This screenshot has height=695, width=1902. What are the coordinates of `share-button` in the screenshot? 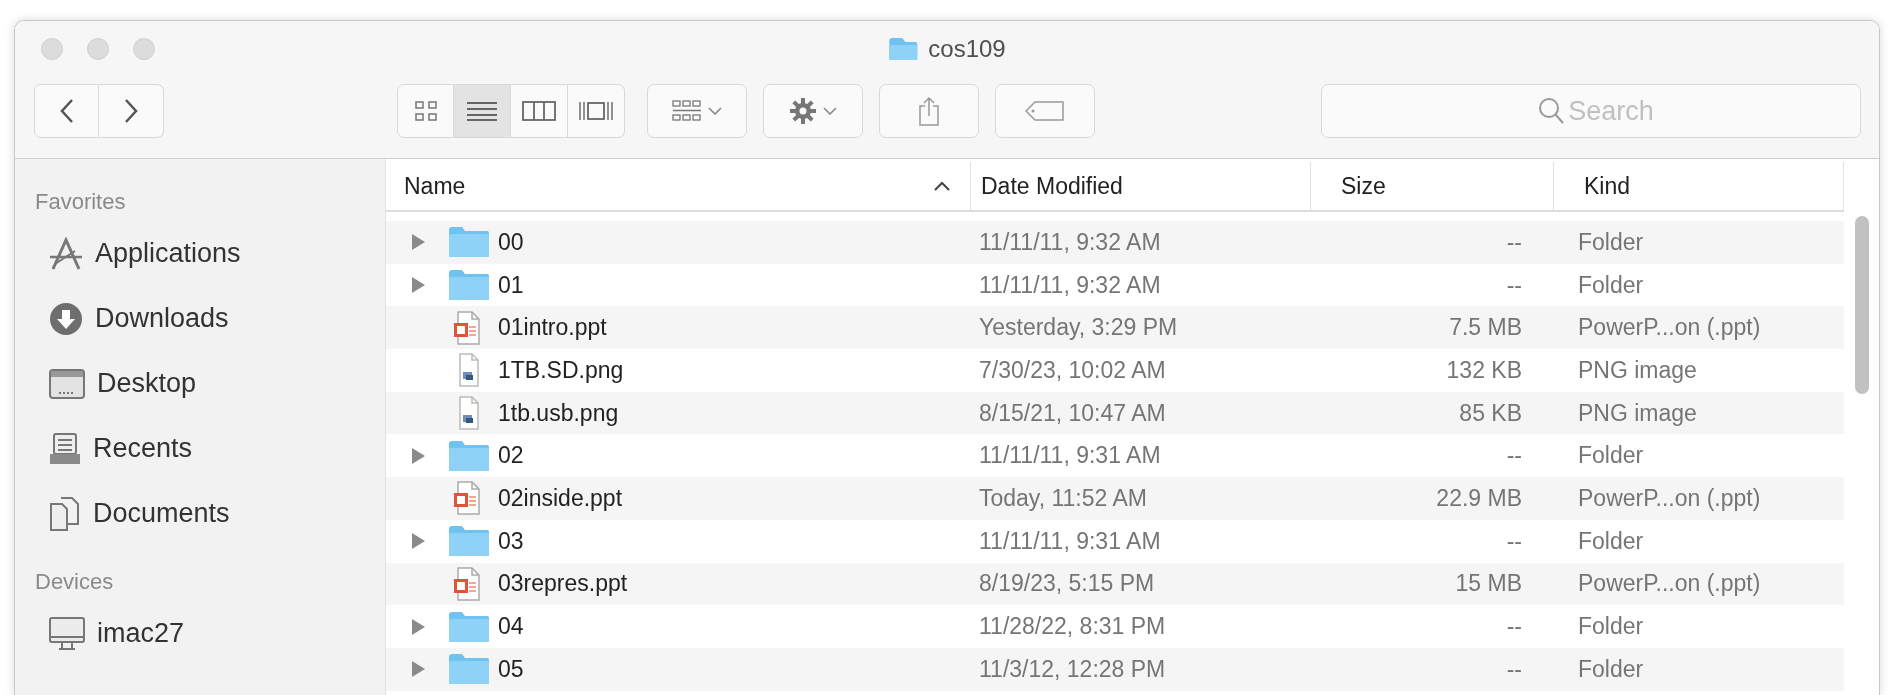 It's located at (929, 111).